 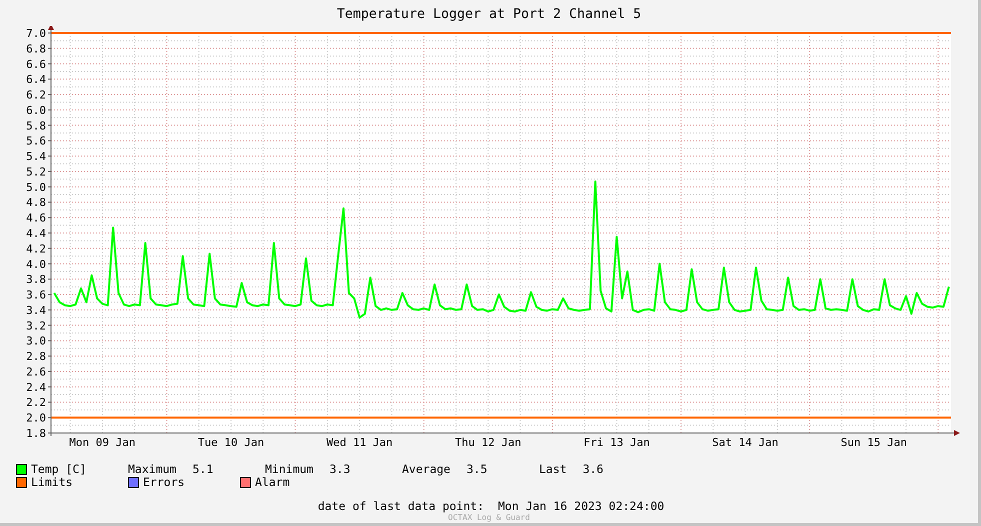 I want to click on y-tick-label: 6.6, so click(x=36, y=64).